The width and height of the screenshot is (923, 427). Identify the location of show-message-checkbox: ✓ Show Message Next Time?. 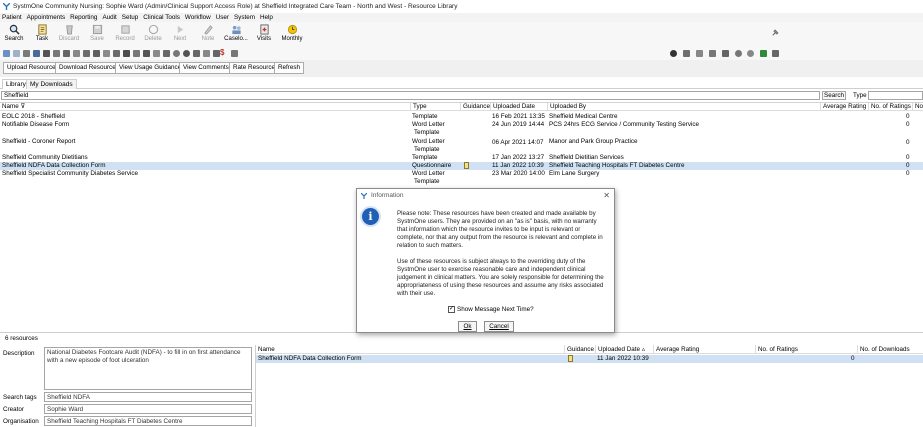
(491, 309).